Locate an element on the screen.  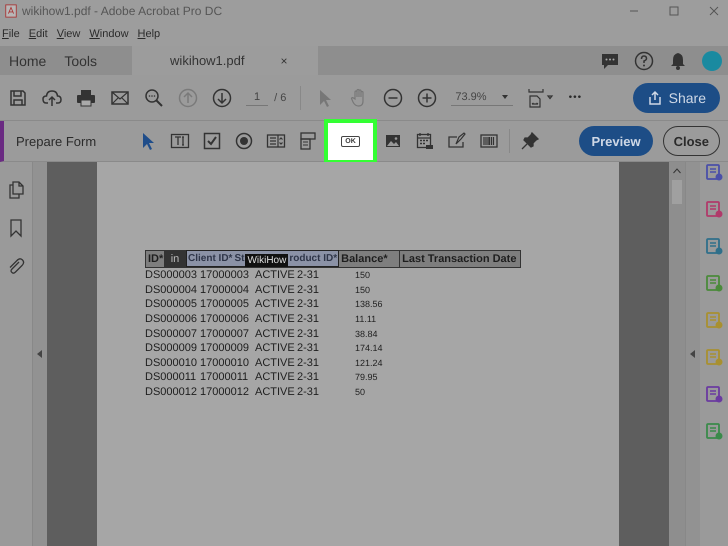
table-cell-text: DS000007 is located at coordinates (171, 333).